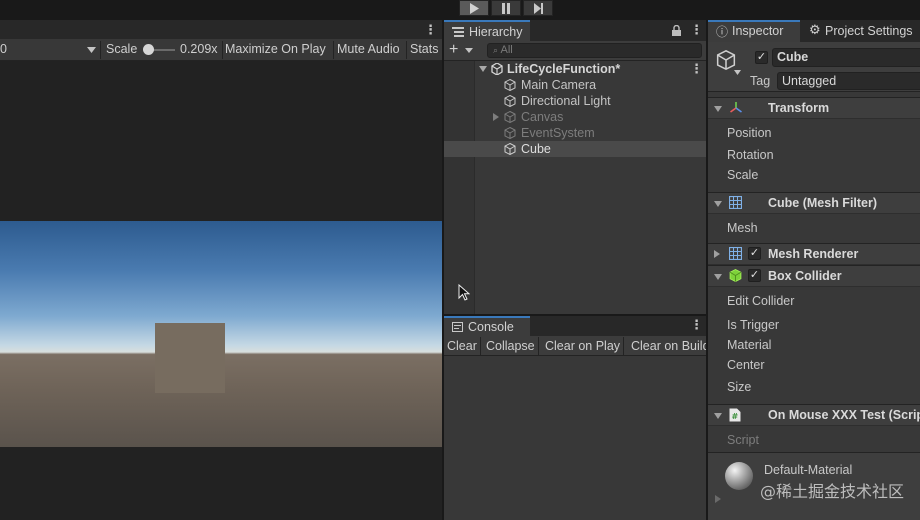 The image size is (920, 520). I want to click on scale-slider-handle, so click(148, 49).